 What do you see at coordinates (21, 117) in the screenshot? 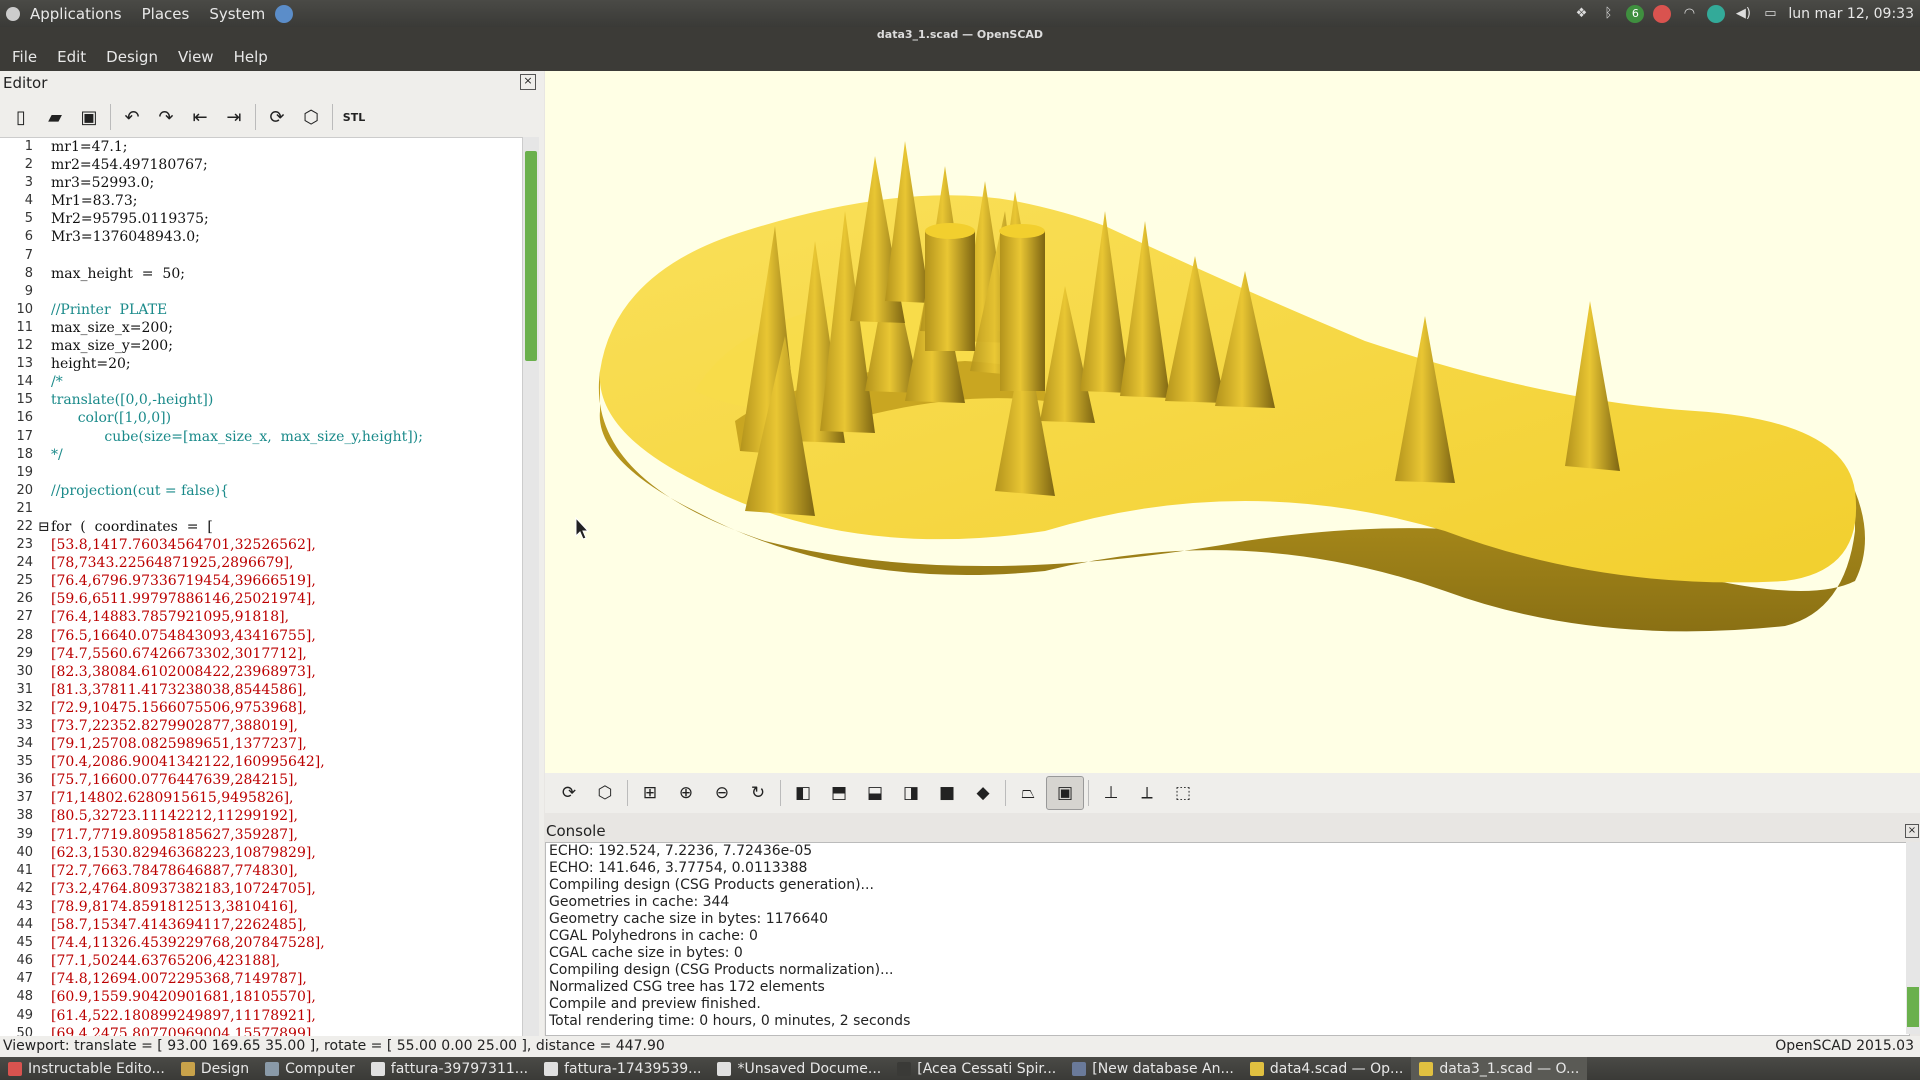
I see `new-file-icon: ▯` at bounding box center [21, 117].